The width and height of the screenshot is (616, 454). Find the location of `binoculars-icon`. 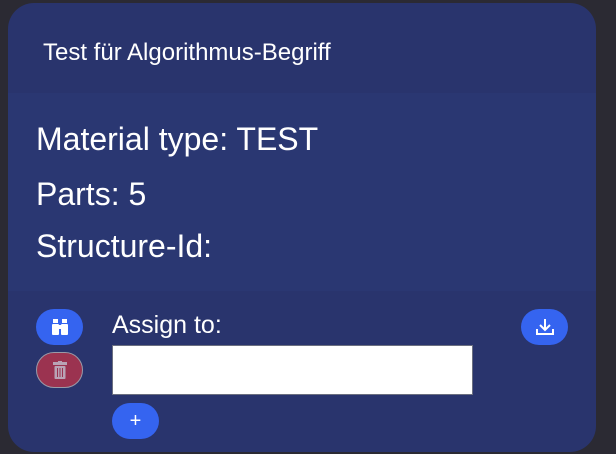

binoculars-icon is located at coordinates (59, 327).